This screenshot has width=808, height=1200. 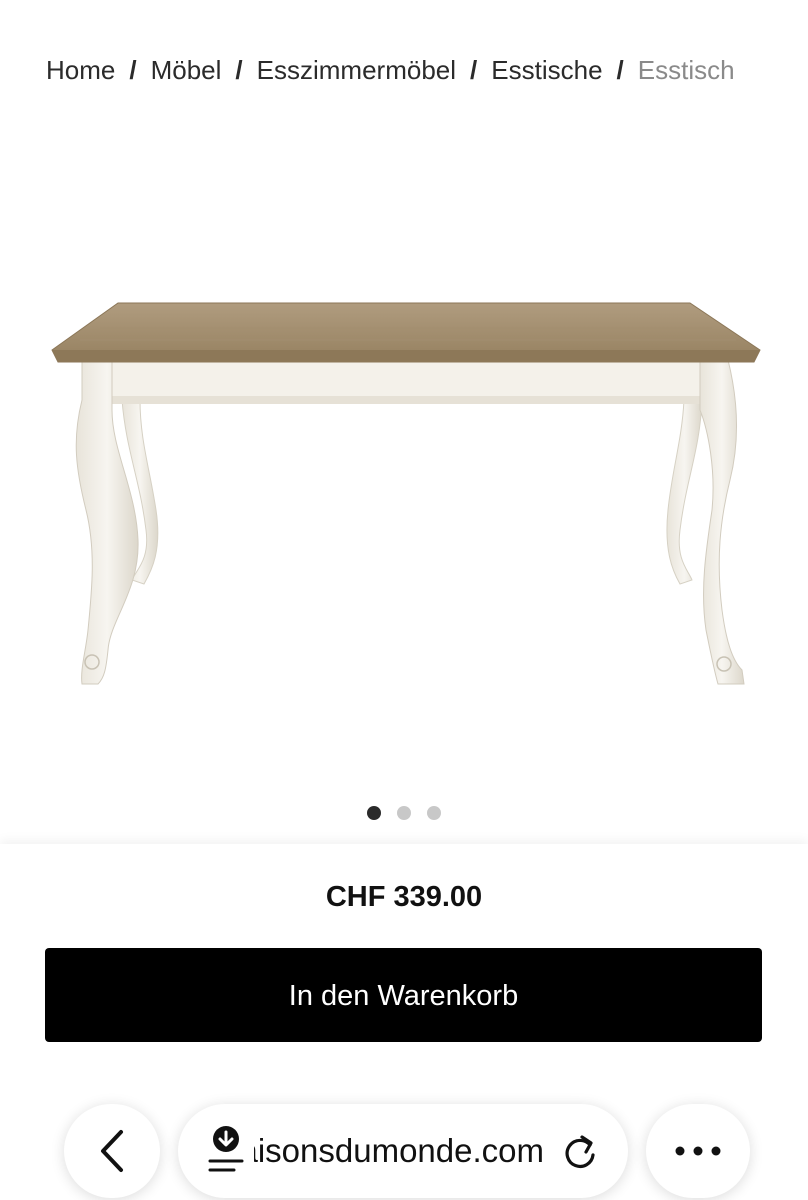 I want to click on address-bar: maisonsdumonde.com, so click(x=403, y=1151).